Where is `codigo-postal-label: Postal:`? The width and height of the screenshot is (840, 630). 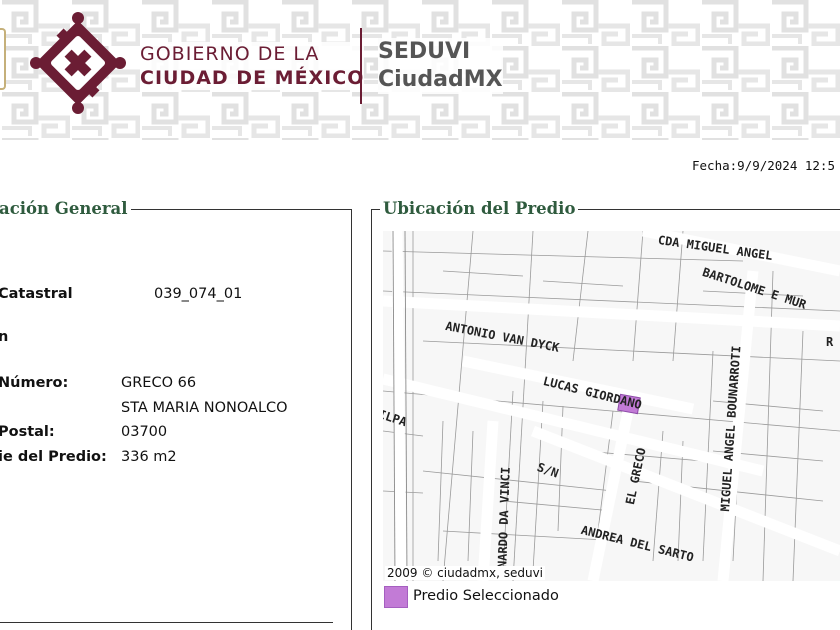 codigo-postal-label: Postal: is located at coordinates (27, 432).